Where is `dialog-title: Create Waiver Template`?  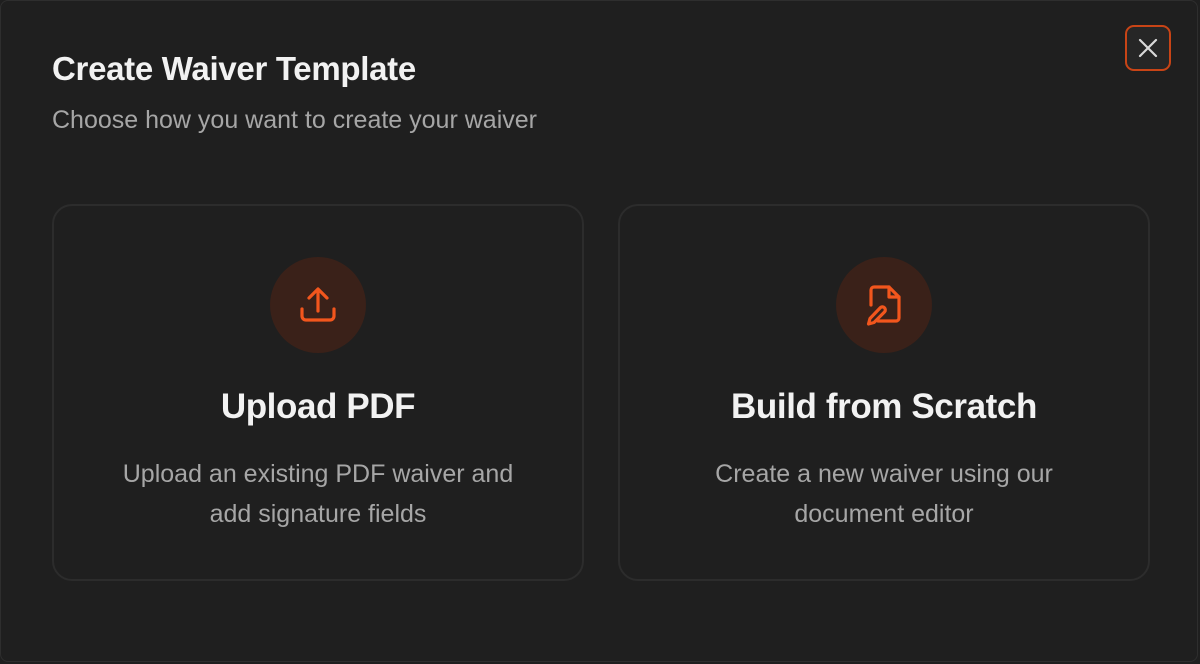
dialog-title: Create Waiver Template is located at coordinates (234, 68).